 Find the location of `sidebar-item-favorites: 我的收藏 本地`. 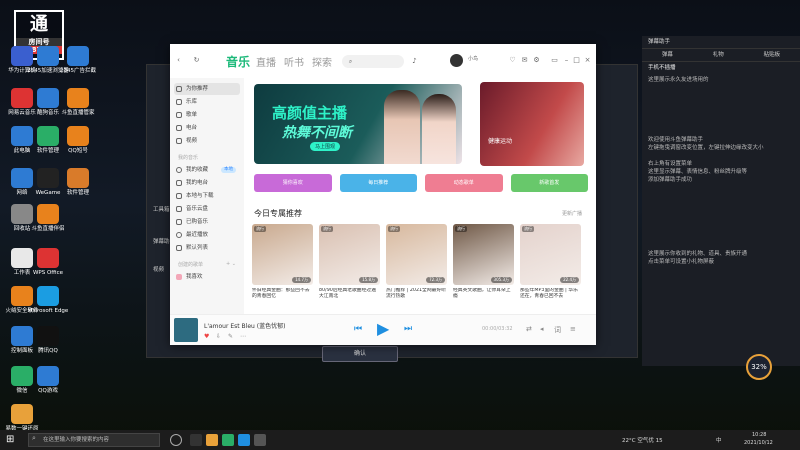

sidebar-item-favorites: 我的收藏 本地 is located at coordinates (207, 170).